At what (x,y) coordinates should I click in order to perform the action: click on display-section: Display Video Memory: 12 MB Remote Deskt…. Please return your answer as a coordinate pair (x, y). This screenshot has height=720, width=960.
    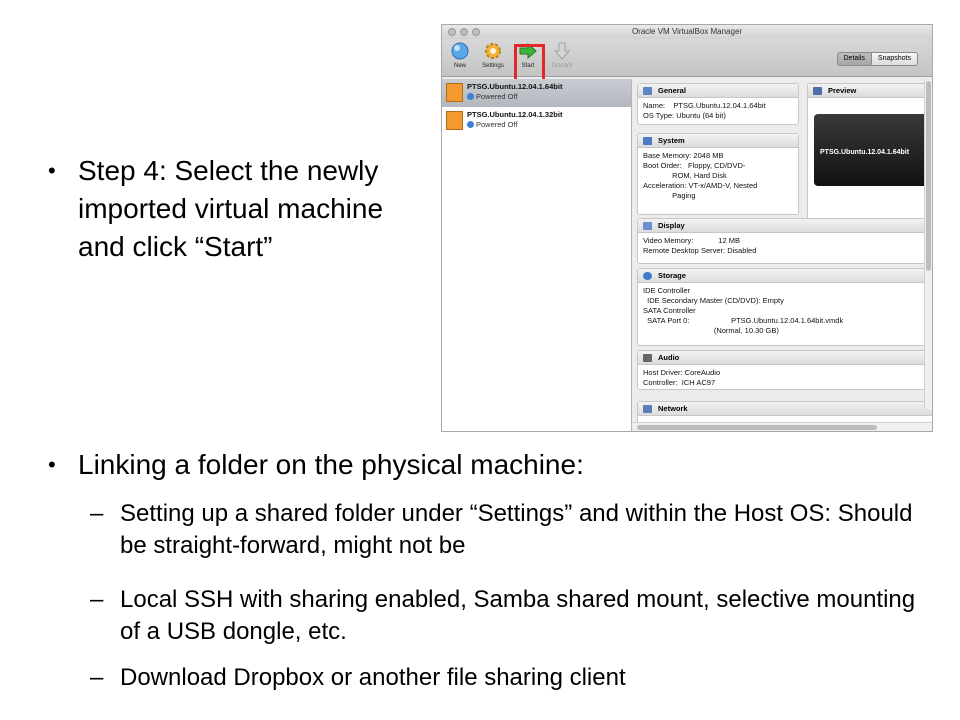
    Looking at the image, I should click on (784, 241).